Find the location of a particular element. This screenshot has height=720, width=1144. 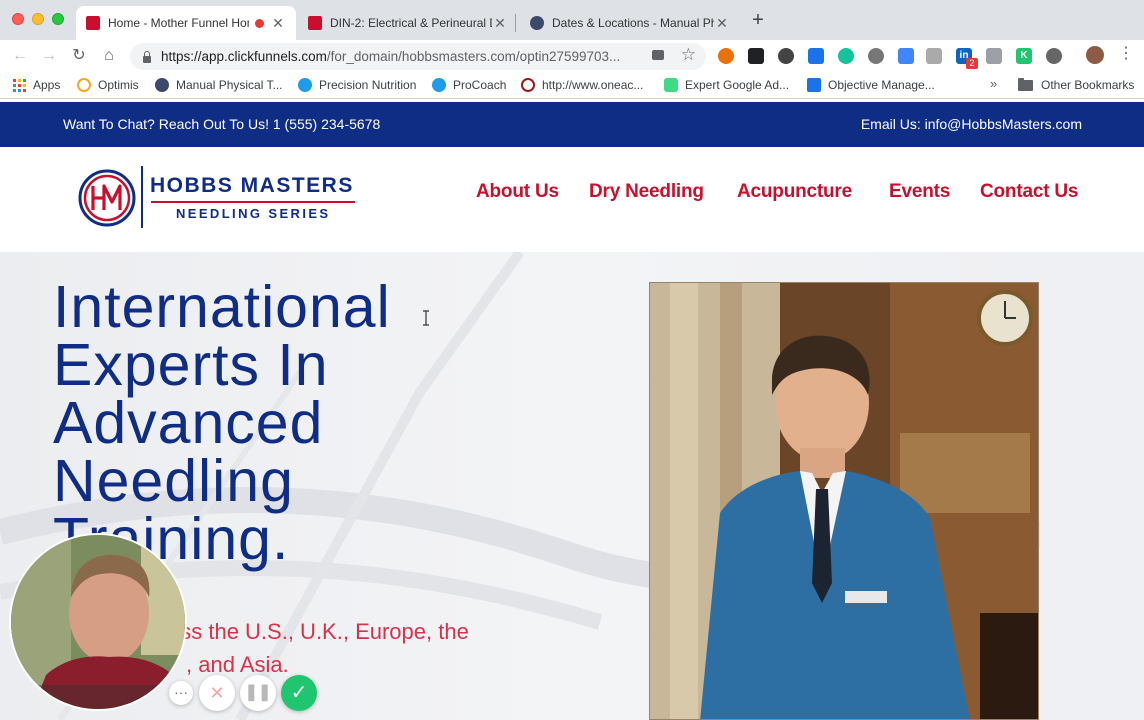

nav-contact-us: Contact Us is located at coordinates (1029, 192).